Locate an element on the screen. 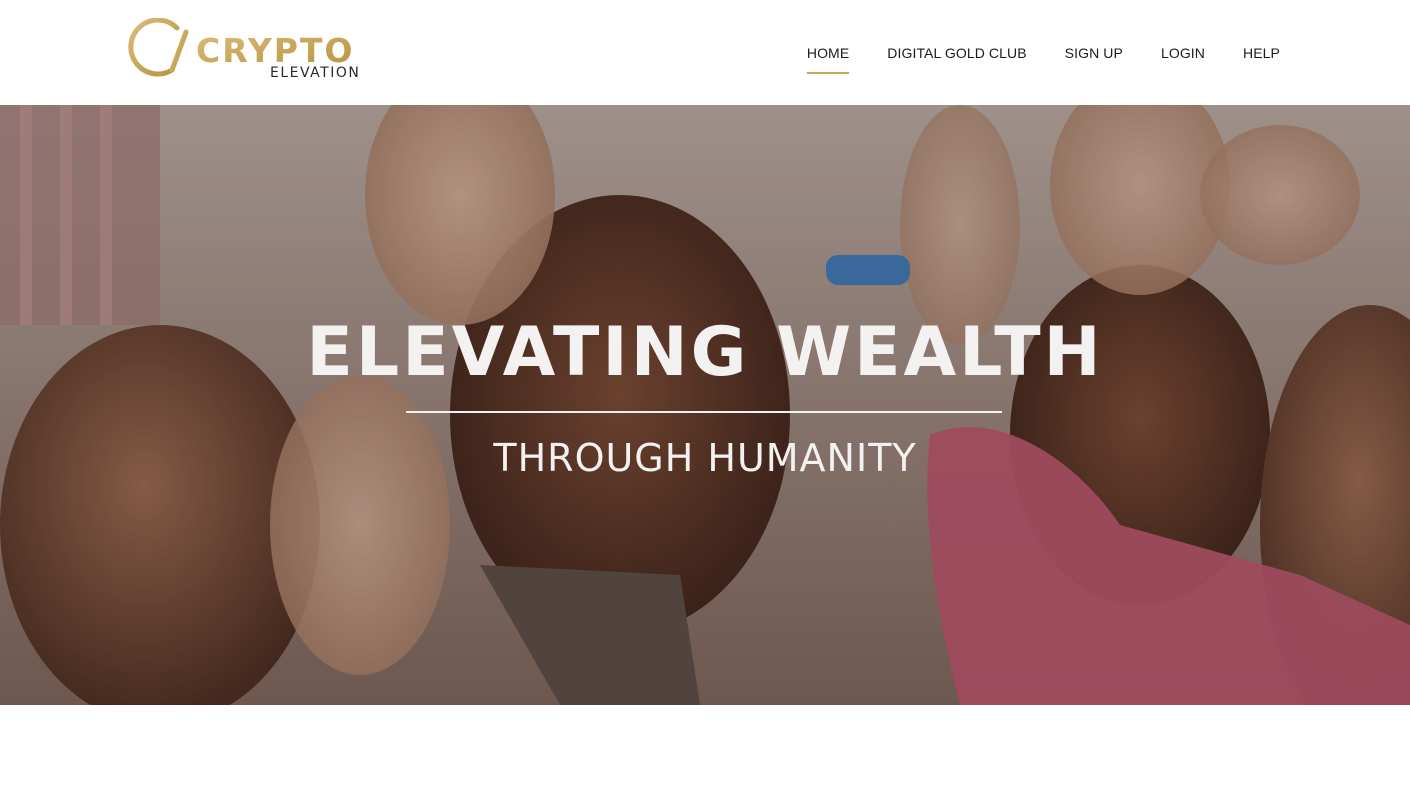 This screenshot has height=794, width=1410. hero-title: ELEVATING WEALTH is located at coordinates (705, 352).